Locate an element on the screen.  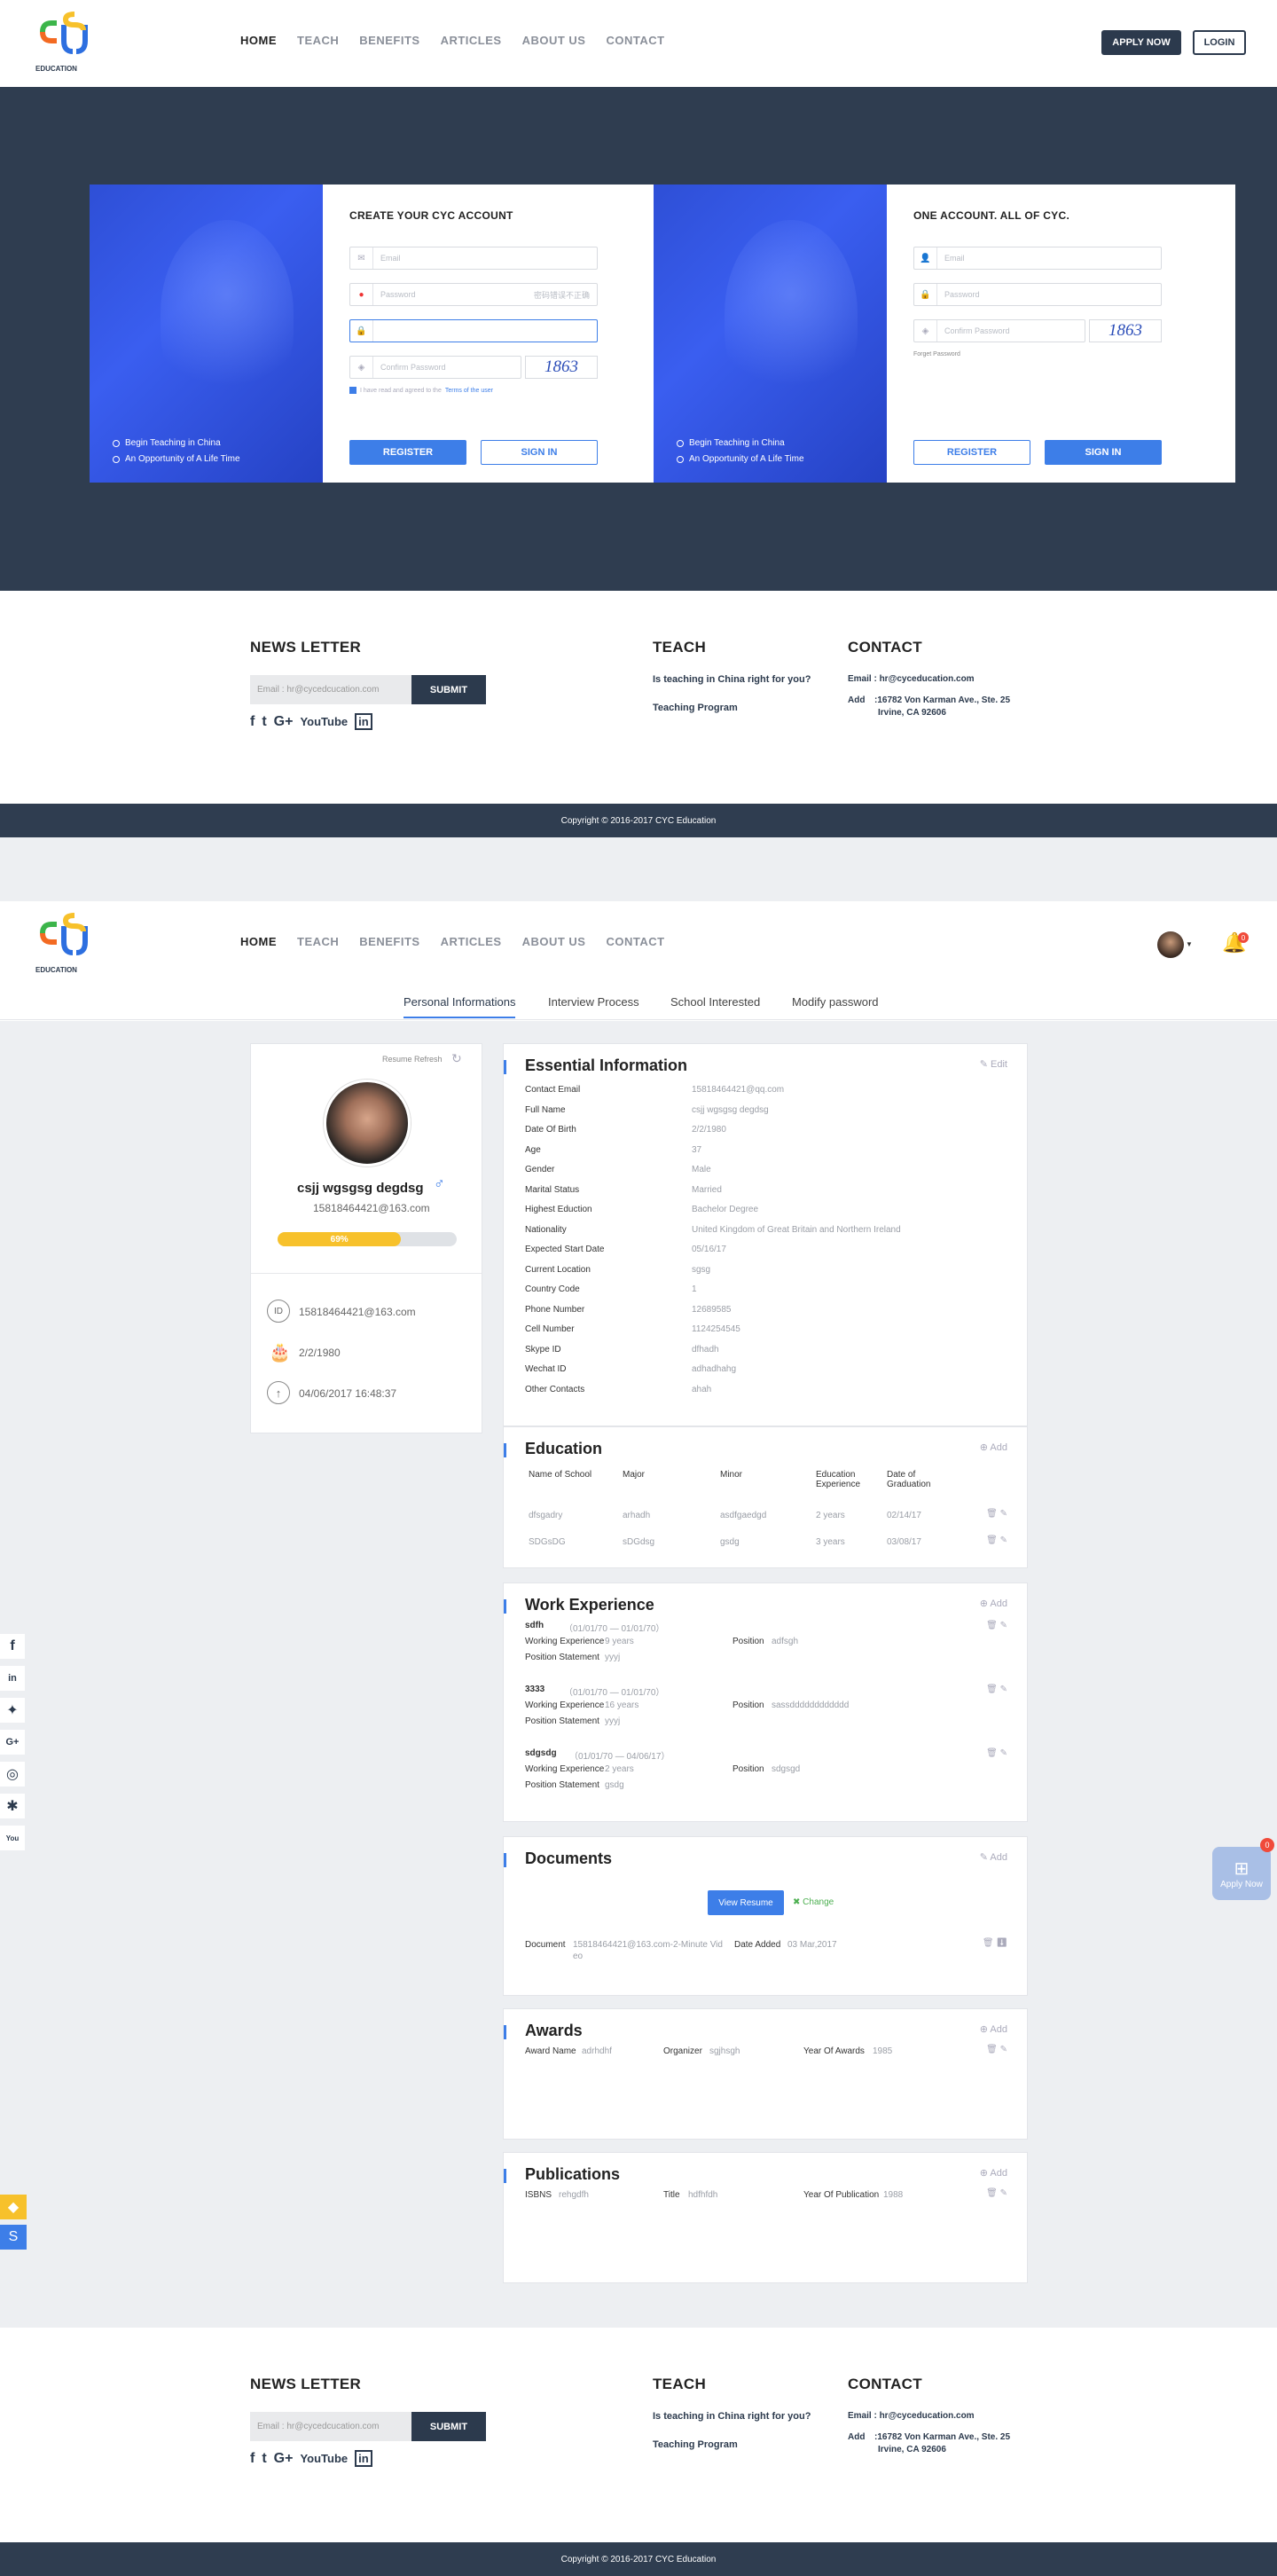
register-email-field: ✉ Email is located at coordinates (473, 258).